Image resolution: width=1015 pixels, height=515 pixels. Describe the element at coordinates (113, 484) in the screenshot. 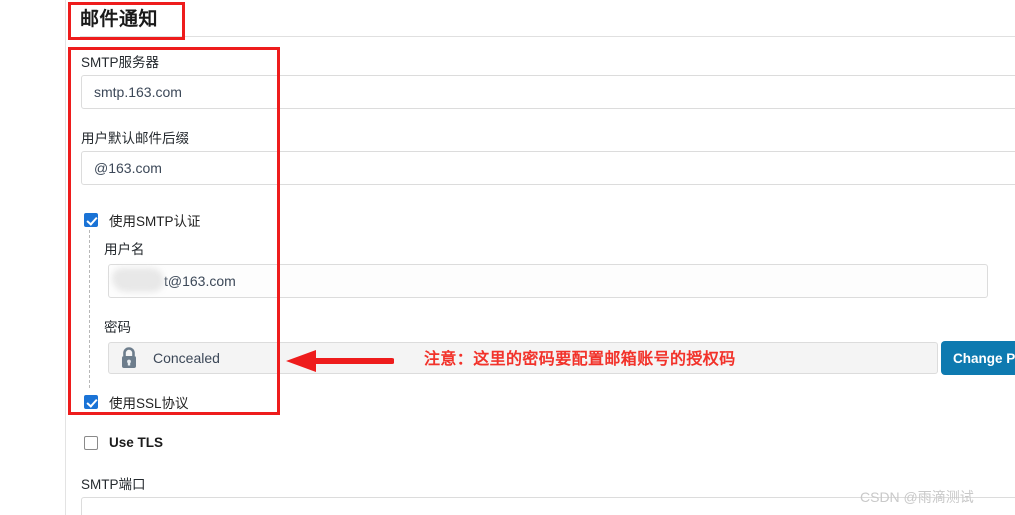

I see `smtp-port-label: SMTP端口` at that location.